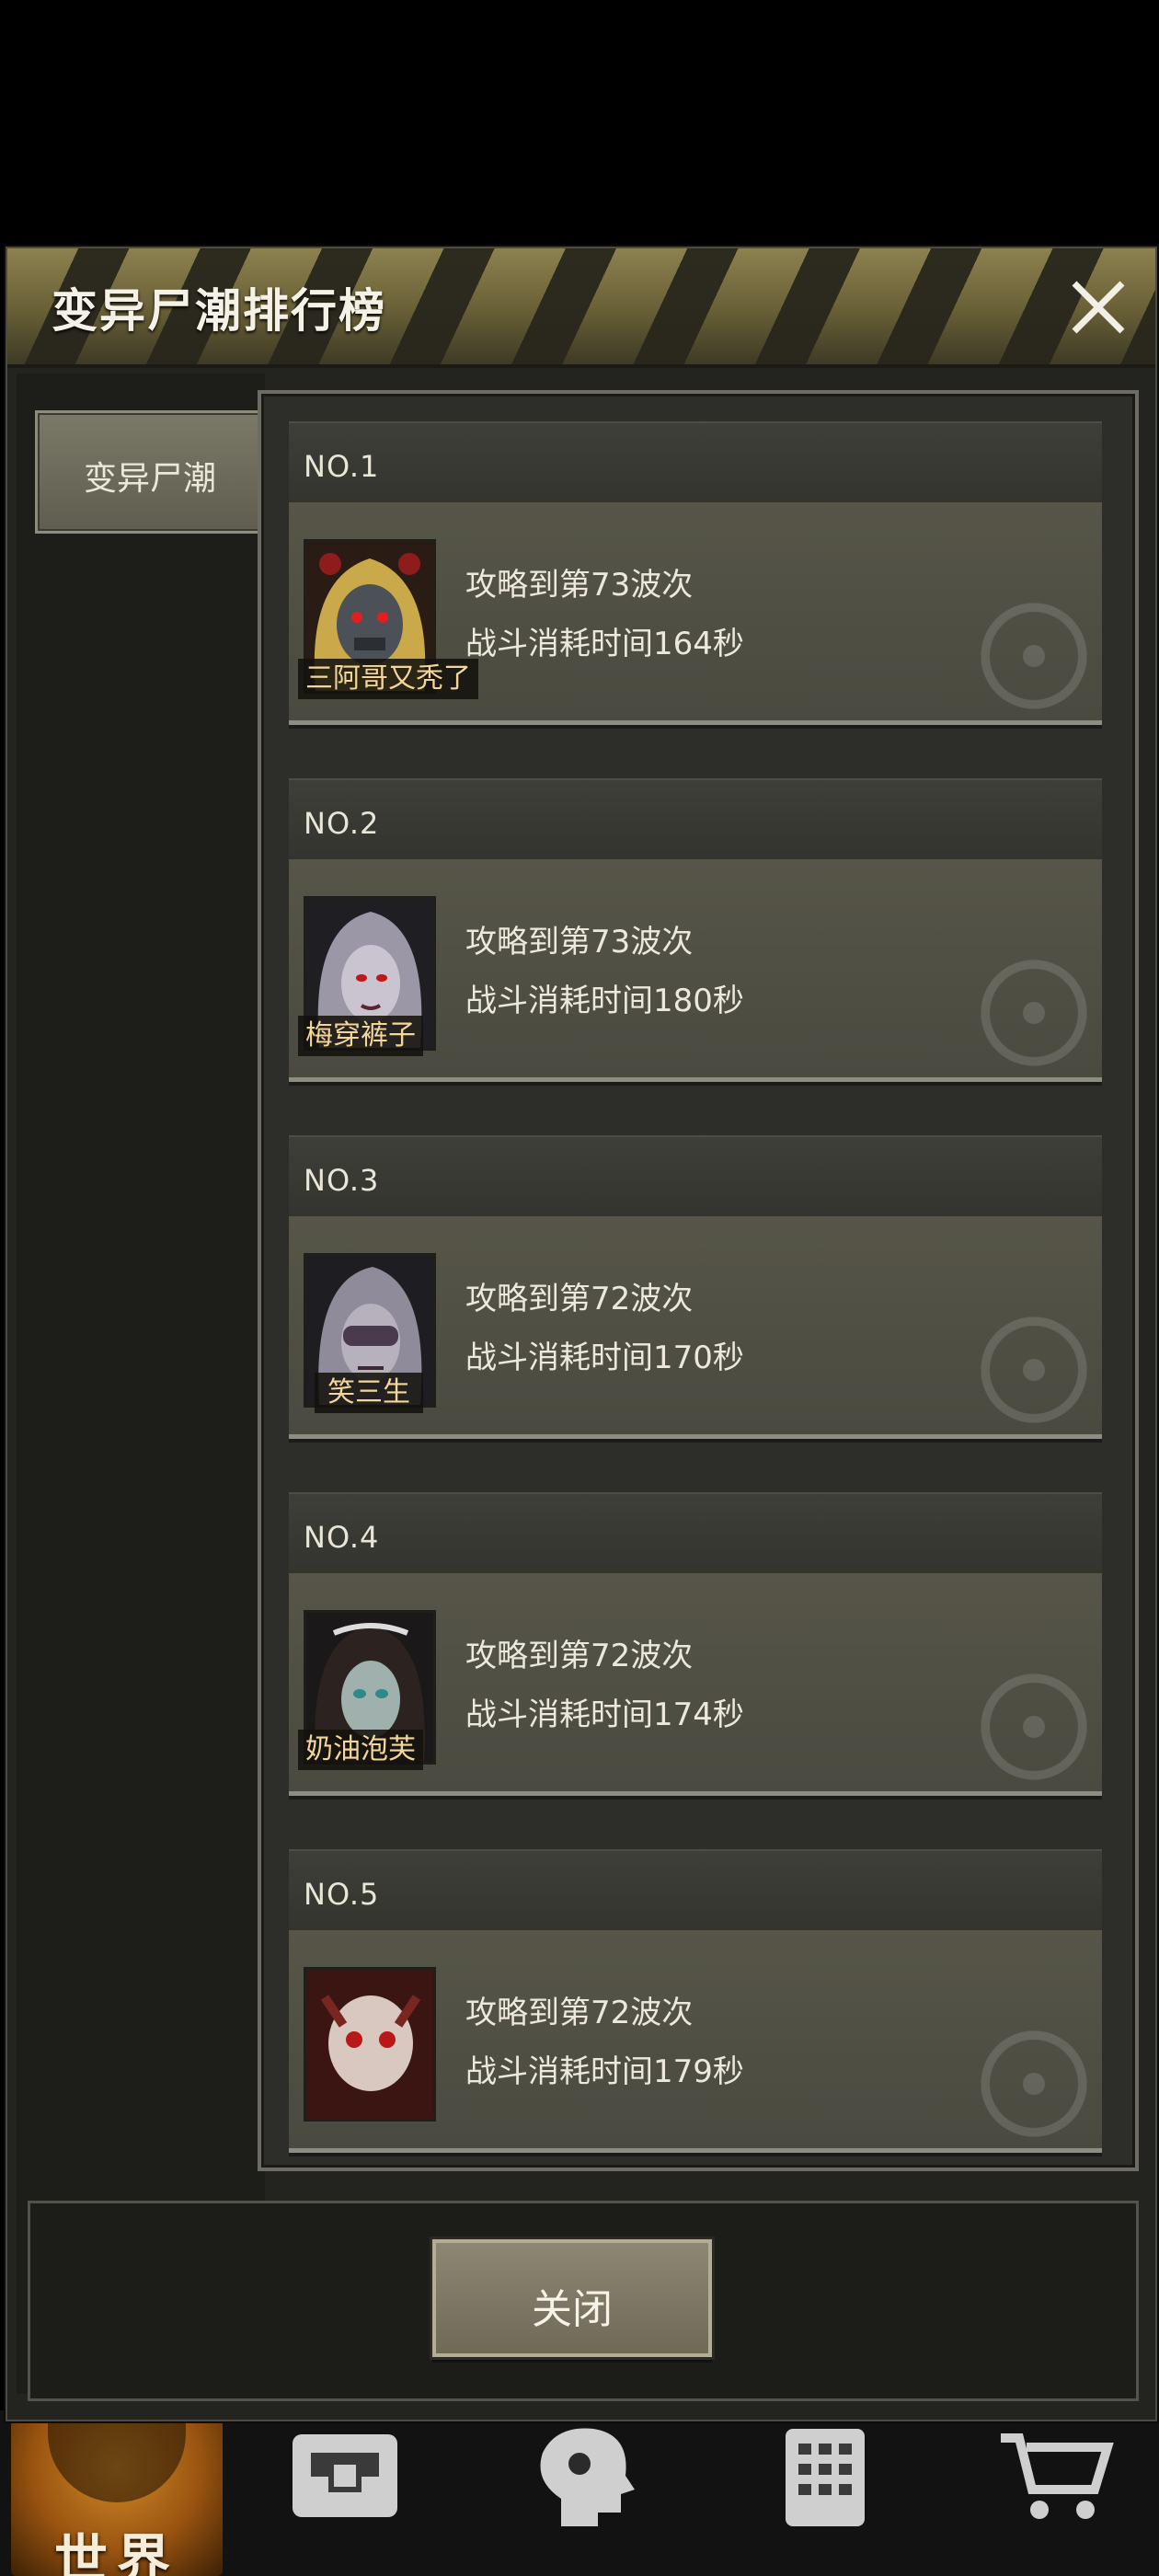 This screenshot has height=2576, width=1159. Describe the element at coordinates (342, 1537) in the screenshot. I see `rank-label: NO.4` at that location.